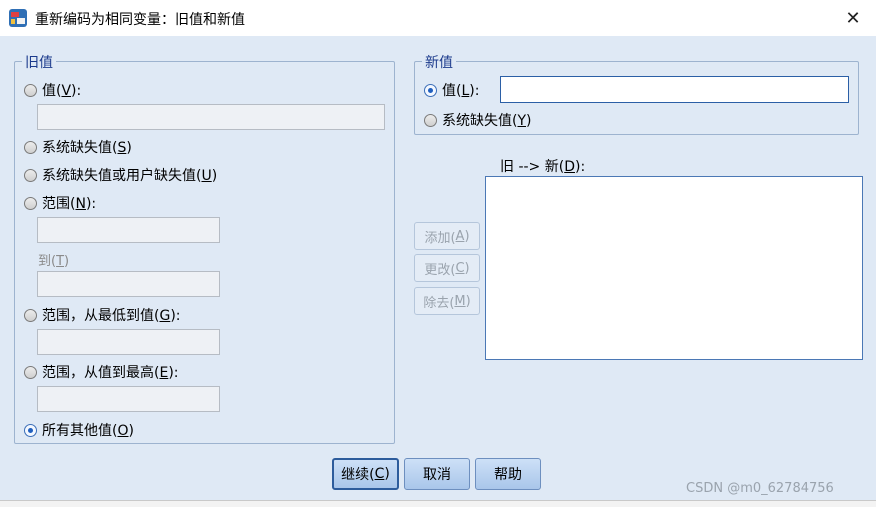 This screenshot has height=507, width=876. I want to click on new-value-radio-label: 值(L):, so click(461, 91).